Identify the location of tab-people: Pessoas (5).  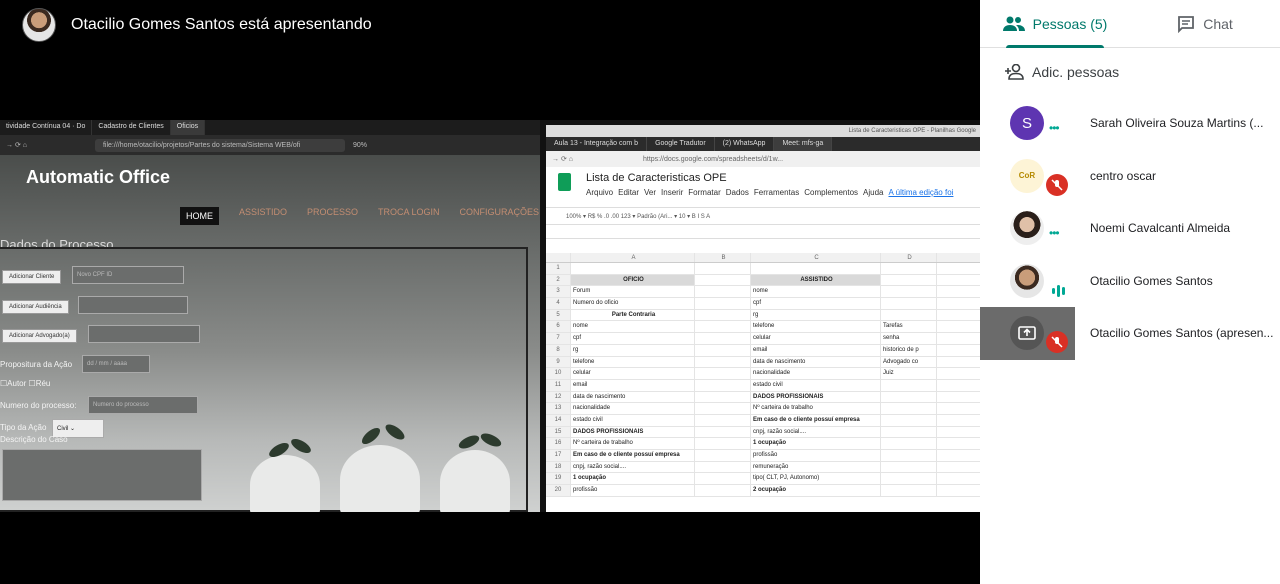
(1055, 24).